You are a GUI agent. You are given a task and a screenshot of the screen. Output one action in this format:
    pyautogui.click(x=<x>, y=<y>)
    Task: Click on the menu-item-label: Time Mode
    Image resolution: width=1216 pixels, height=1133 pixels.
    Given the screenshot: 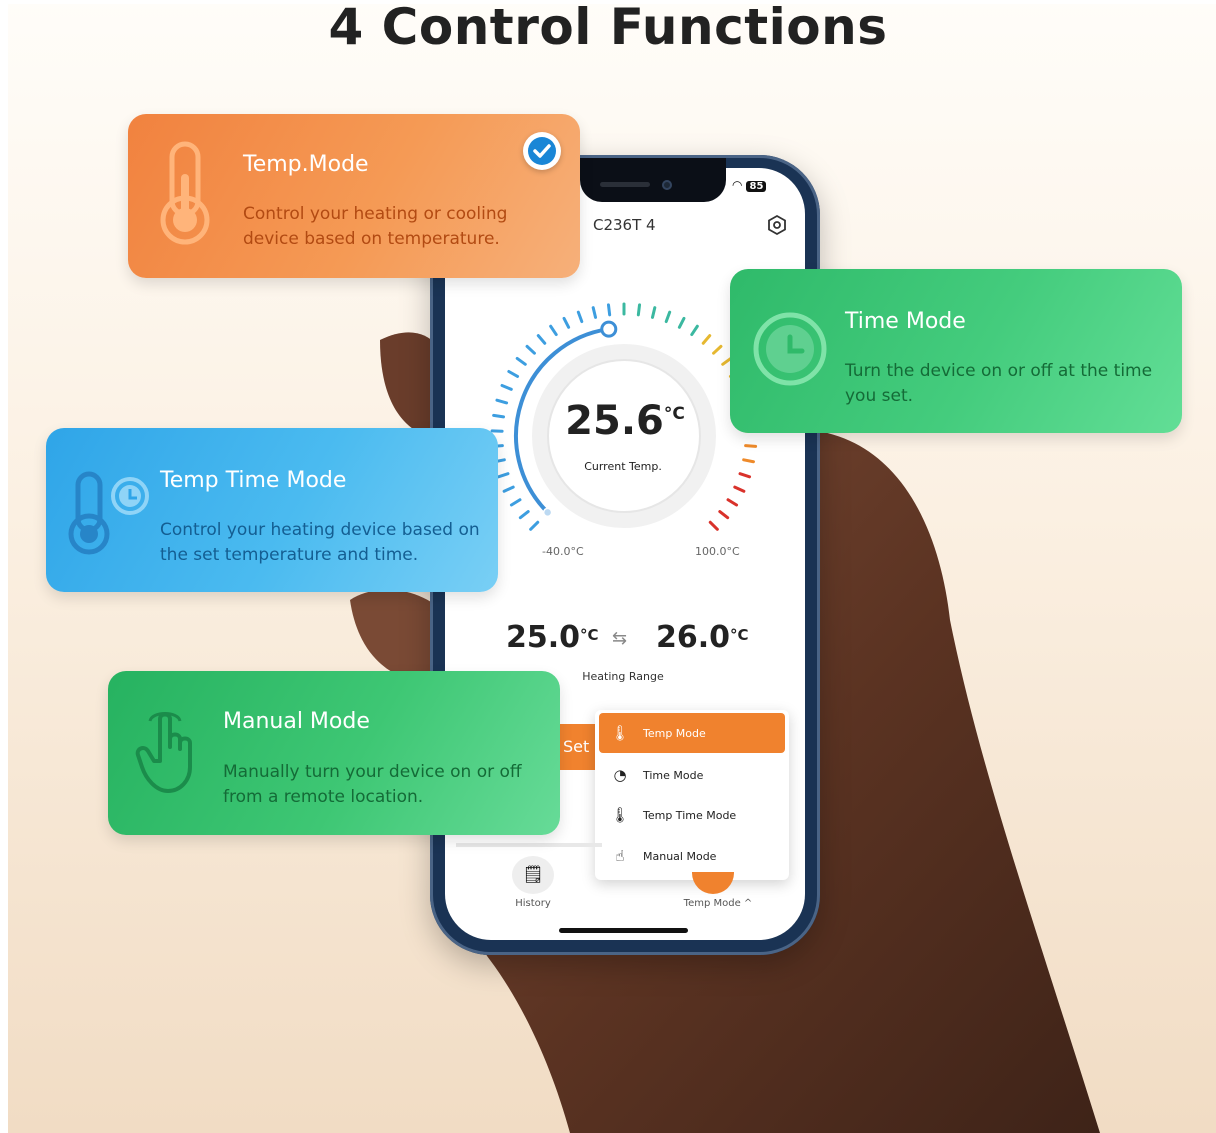 What is the action you would take?
    pyautogui.click(x=673, y=775)
    